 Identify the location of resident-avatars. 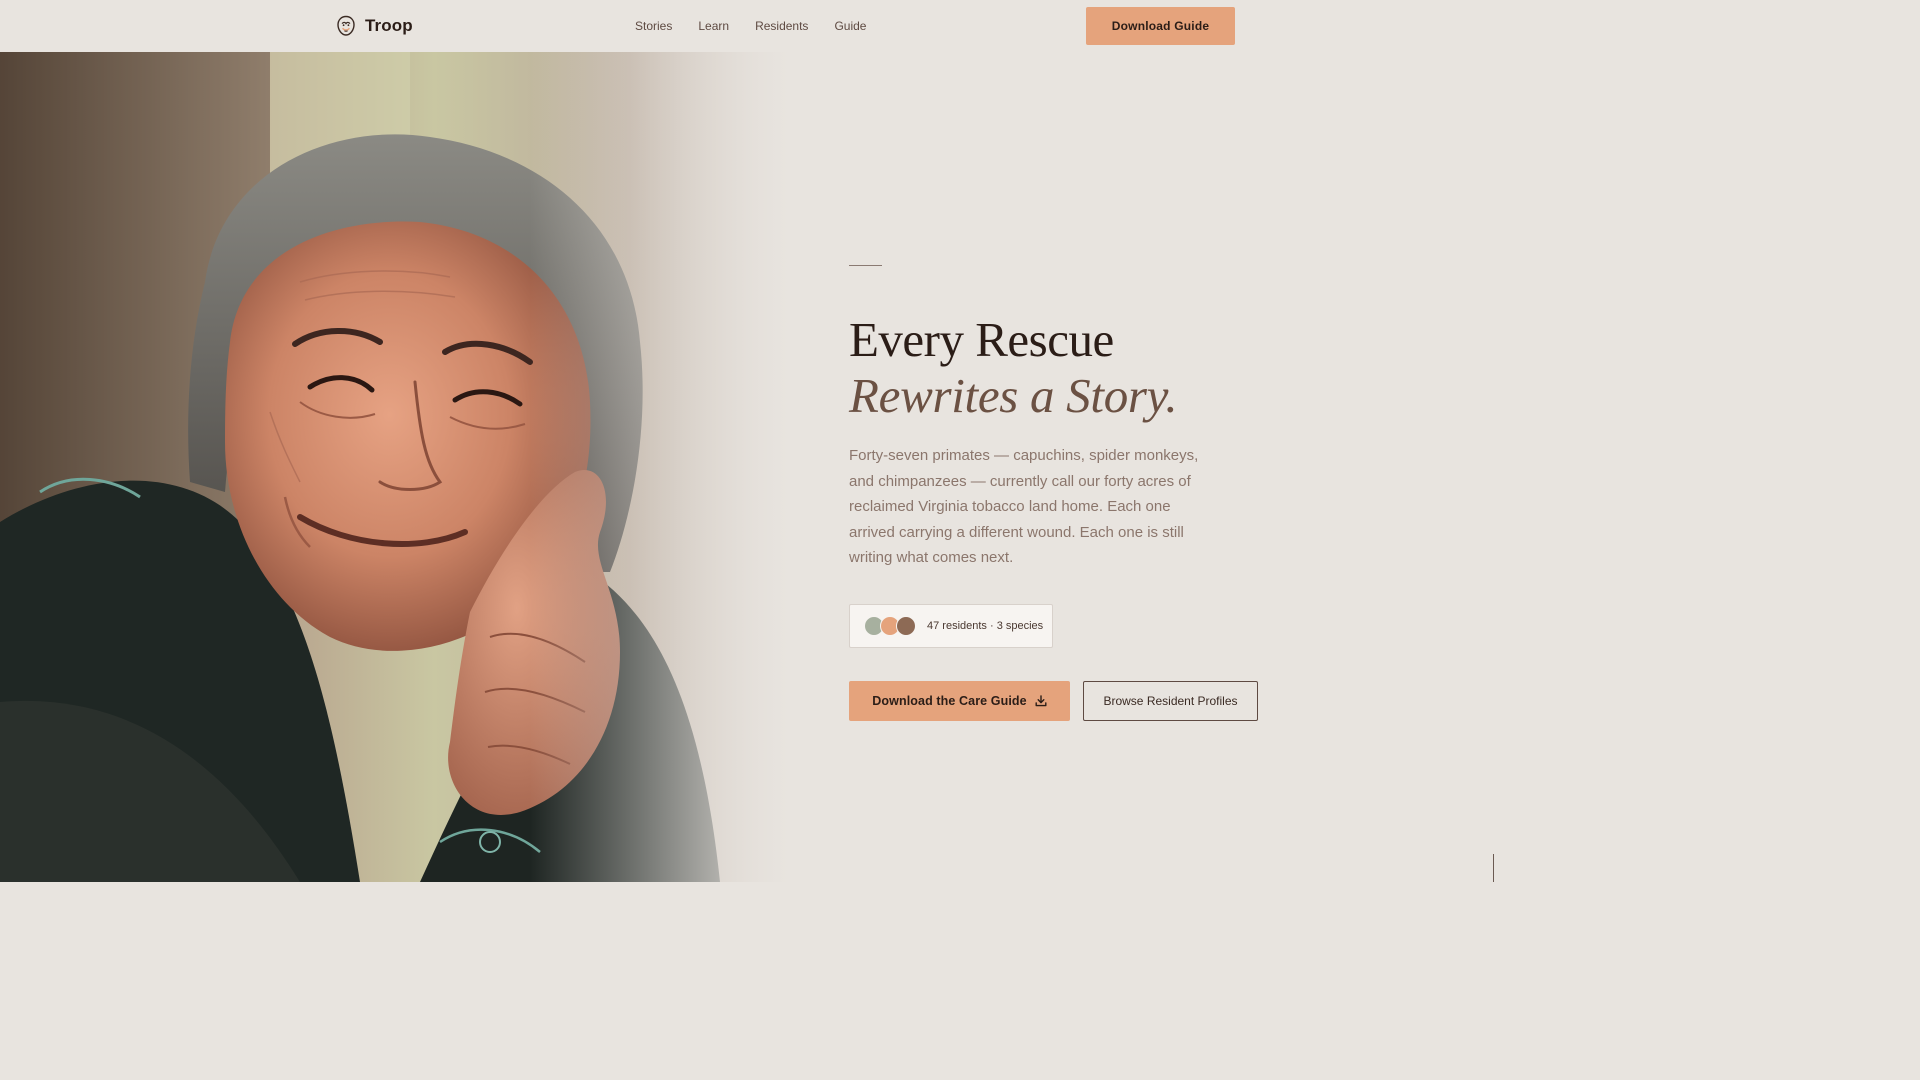
(890, 626).